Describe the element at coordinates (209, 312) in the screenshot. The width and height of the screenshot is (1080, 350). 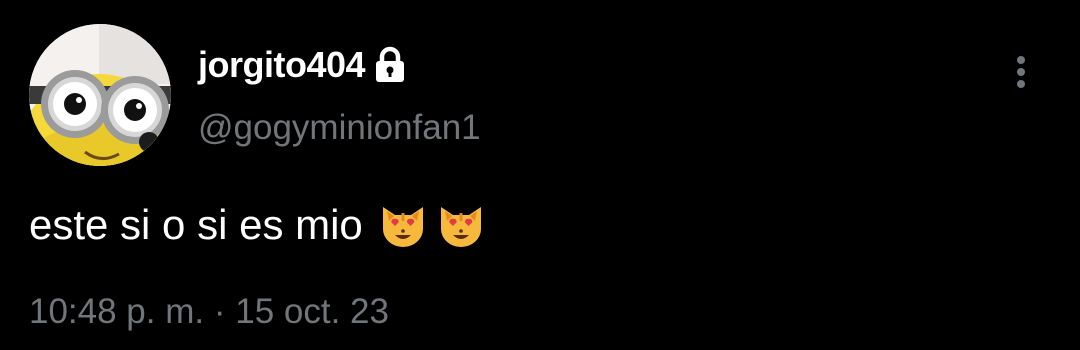
I see `tweet-timestamp: 10:48 p. m. · 15 oct. 23` at that location.